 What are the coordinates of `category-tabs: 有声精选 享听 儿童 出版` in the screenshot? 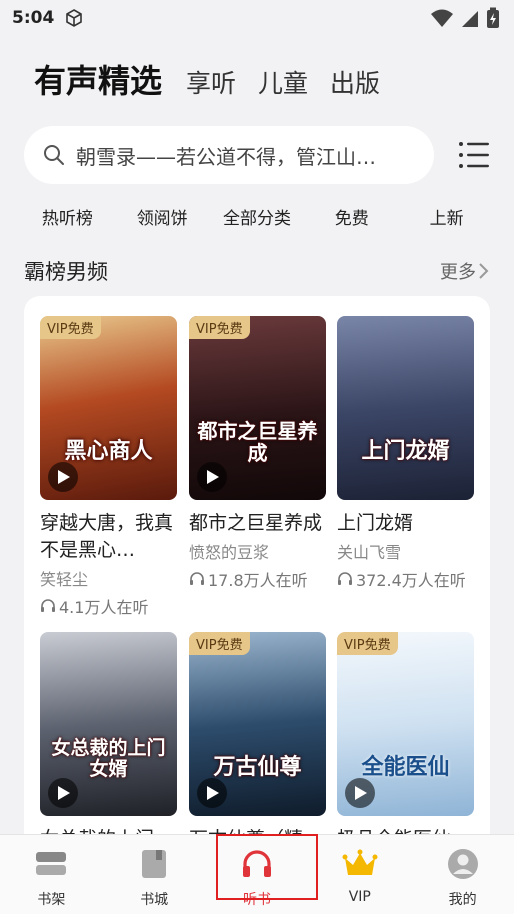 It's located at (218, 79).